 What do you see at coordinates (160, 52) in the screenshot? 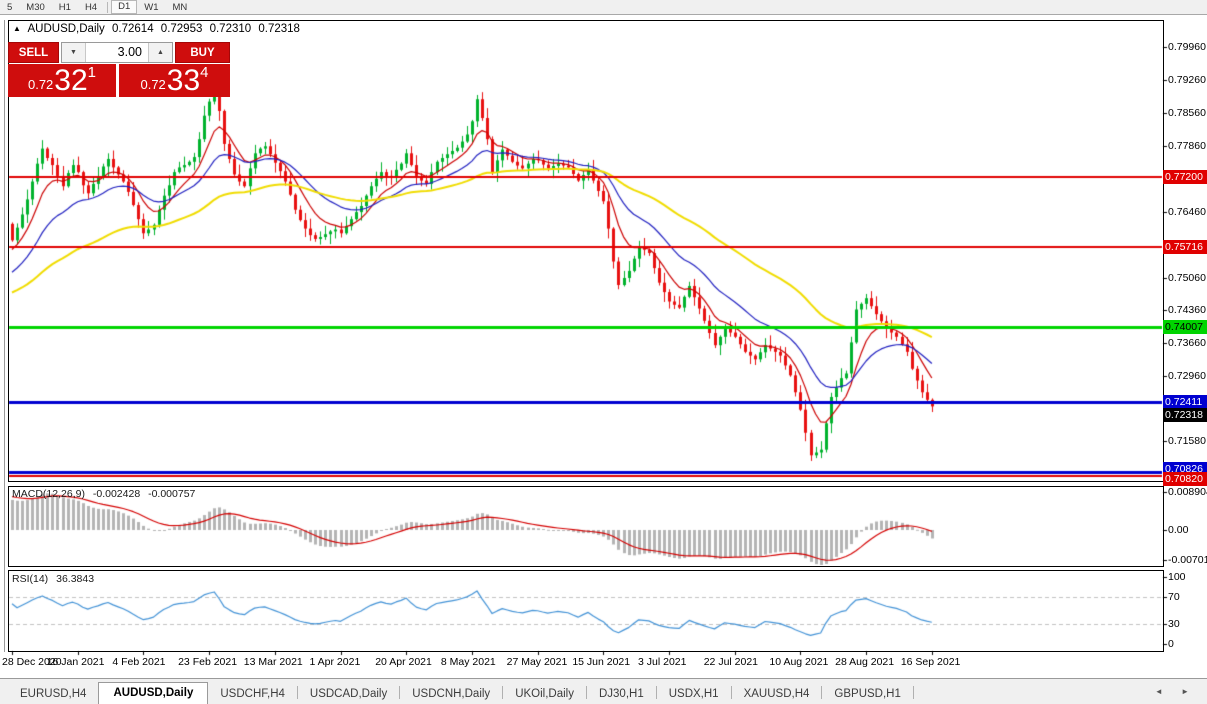
I see `volume-increase-button: ▲` at bounding box center [160, 52].